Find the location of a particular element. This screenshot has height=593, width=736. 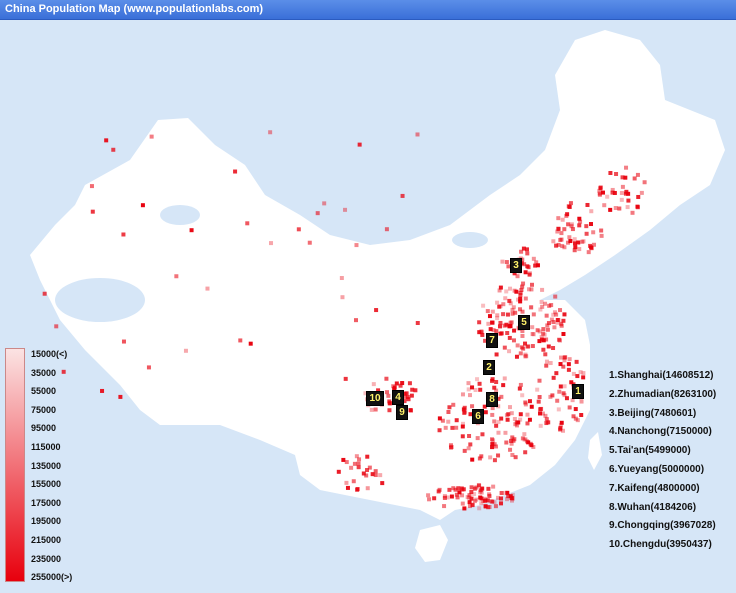

legend-label: 35000 is located at coordinates (44, 372).